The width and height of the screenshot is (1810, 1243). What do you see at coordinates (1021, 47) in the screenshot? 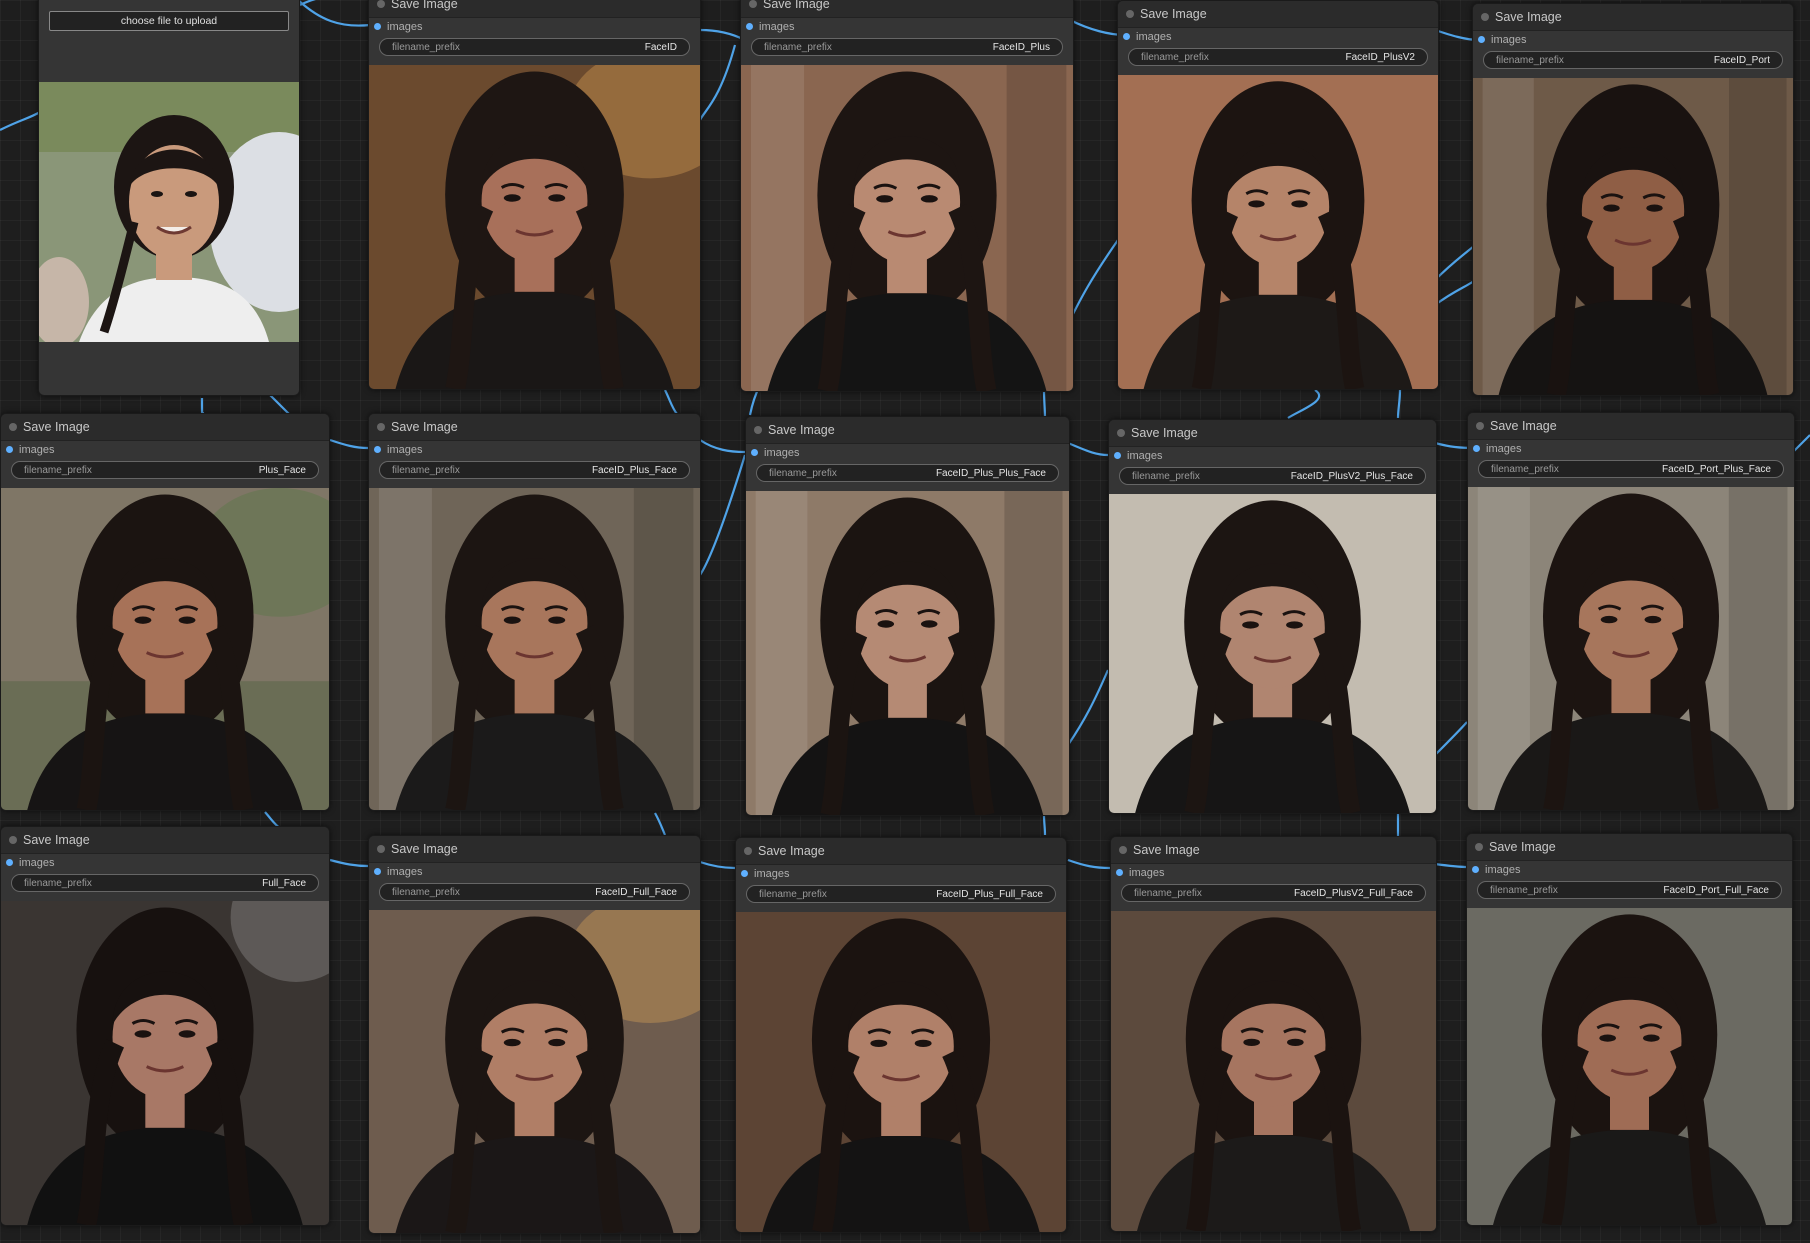
I see `widget-value: FaceID_Plus` at bounding box center [1021, 47].